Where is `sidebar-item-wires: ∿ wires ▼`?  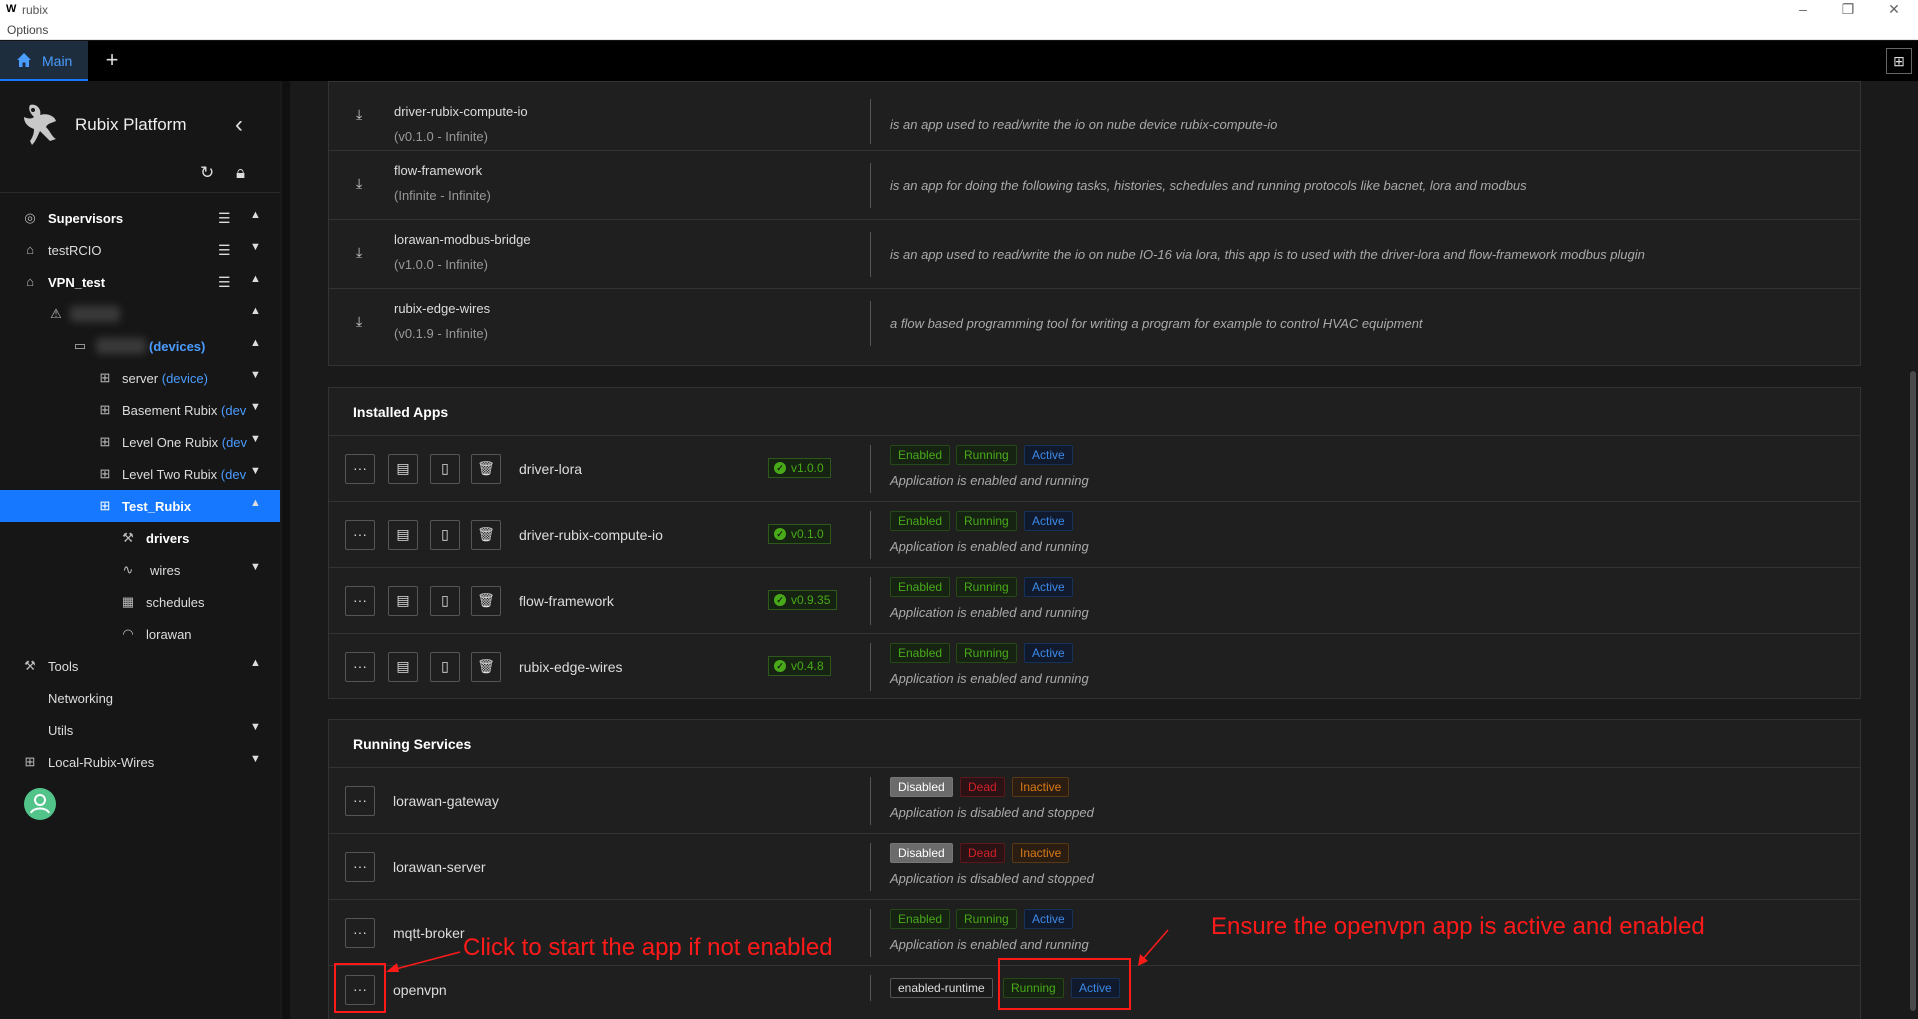 sidebar-item-wires: ∿ wires ▼ is located at coordinates (140, 570).